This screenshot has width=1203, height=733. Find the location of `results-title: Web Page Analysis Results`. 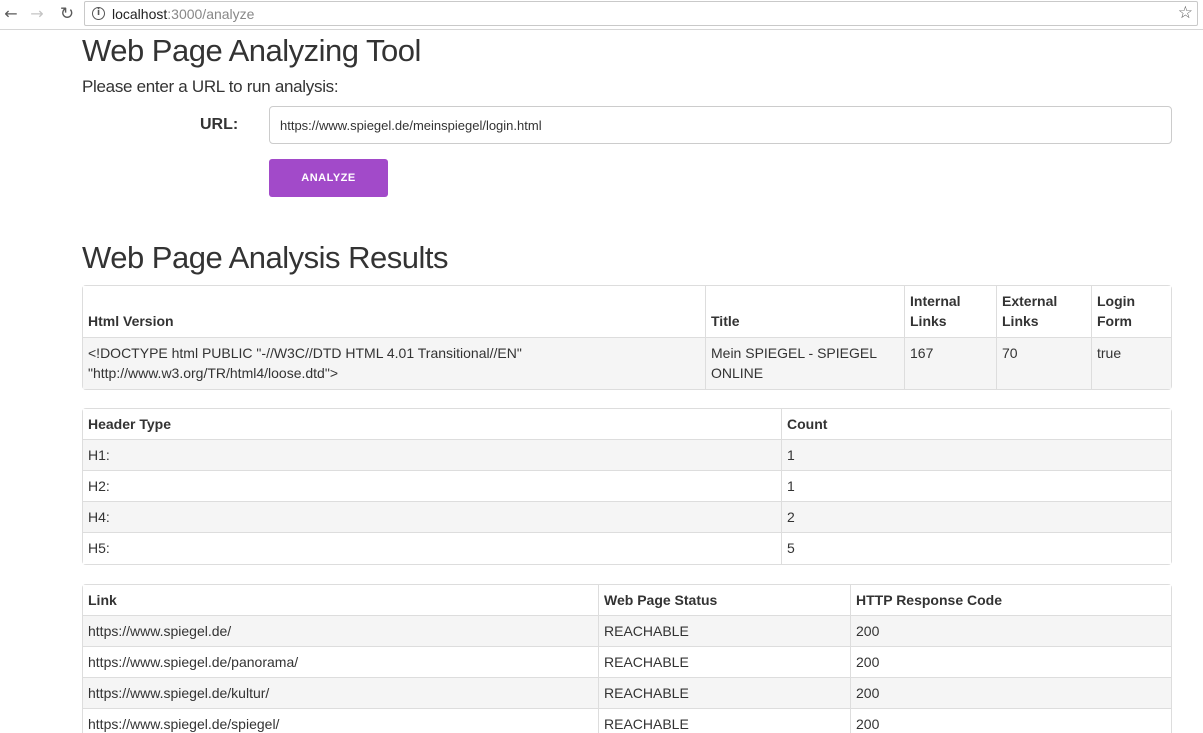

results-title: Web Page Analysis Results is located at coordinates (265, 257).